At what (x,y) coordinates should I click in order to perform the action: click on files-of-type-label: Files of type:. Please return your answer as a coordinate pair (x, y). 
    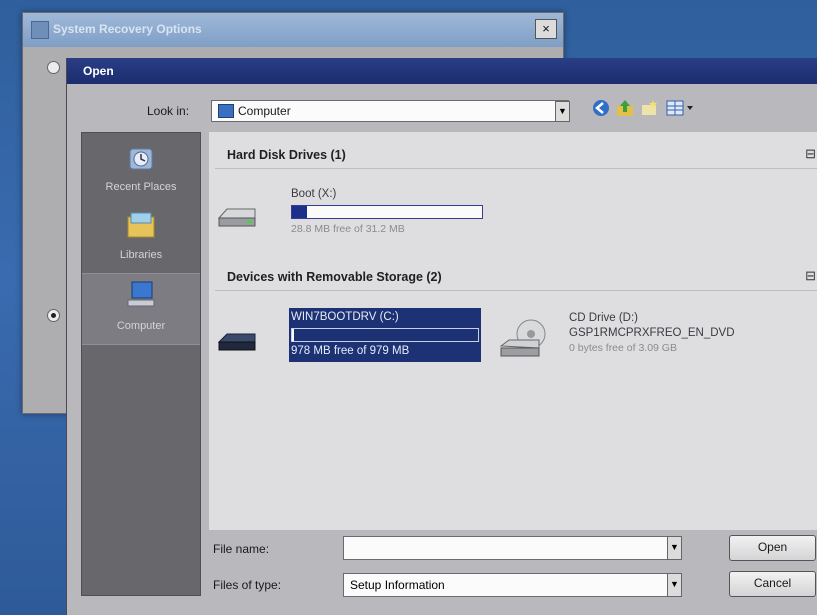
    Looking at the image, I should click on (247, 585).